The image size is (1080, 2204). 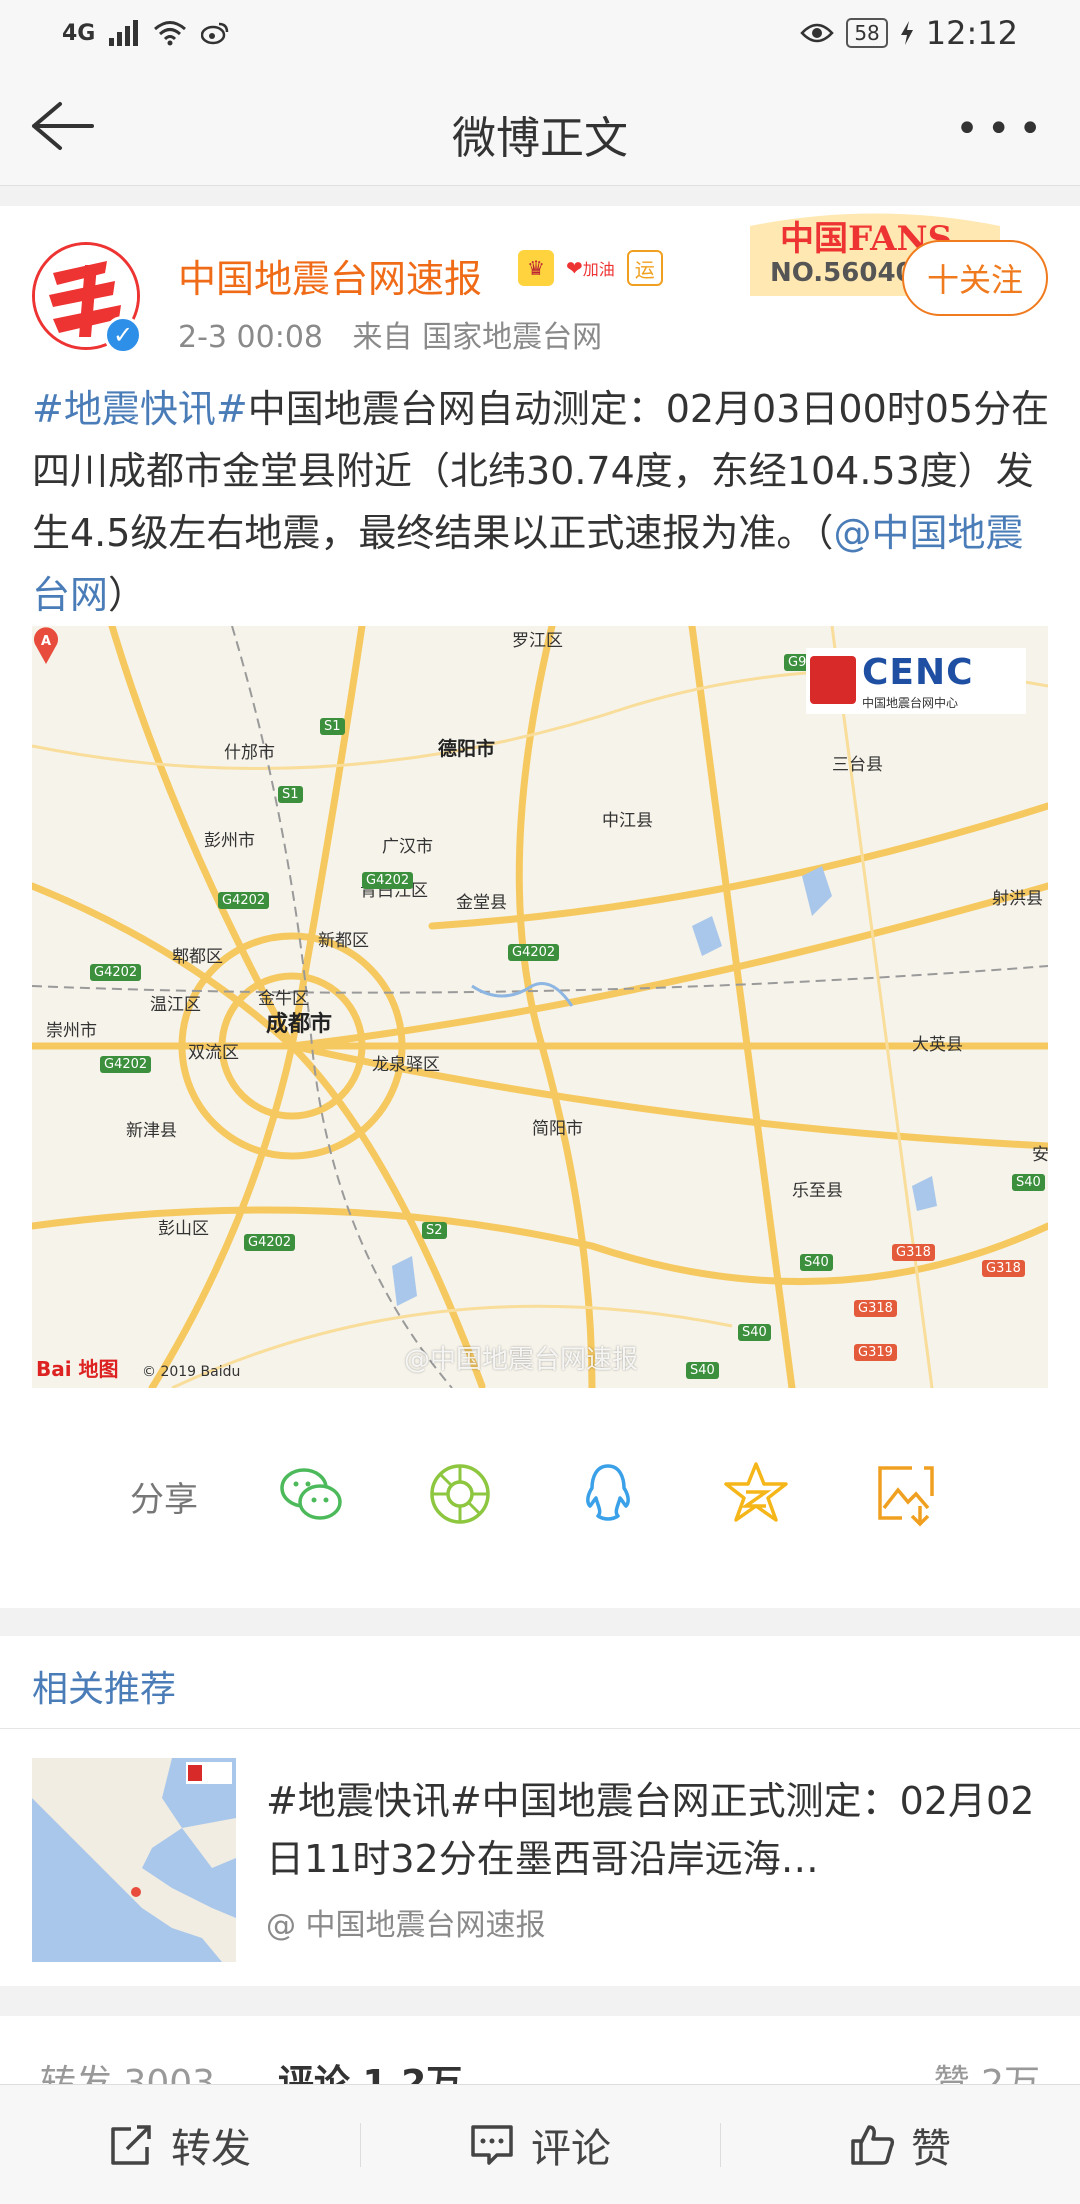 What do you see at coordinates (1002, 129) in the screenshot?
I see `more-dots-icon: •••` at bounding box center [1002, 129].